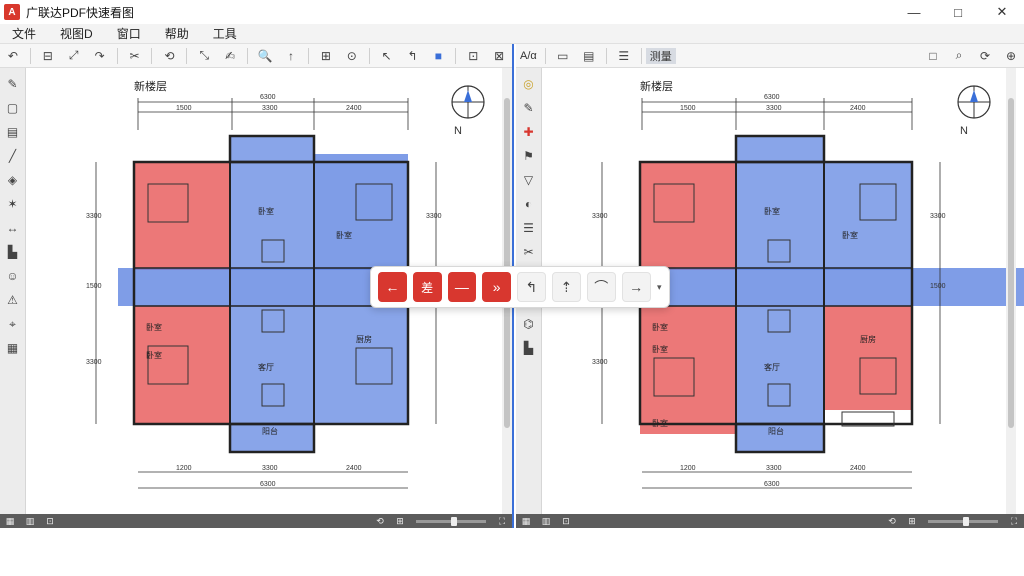 The height and width of the screenshot is (576, 1024). Describe the element at coordinates (462, 287) in the screenshot. I see `minus-button: —` at that location.